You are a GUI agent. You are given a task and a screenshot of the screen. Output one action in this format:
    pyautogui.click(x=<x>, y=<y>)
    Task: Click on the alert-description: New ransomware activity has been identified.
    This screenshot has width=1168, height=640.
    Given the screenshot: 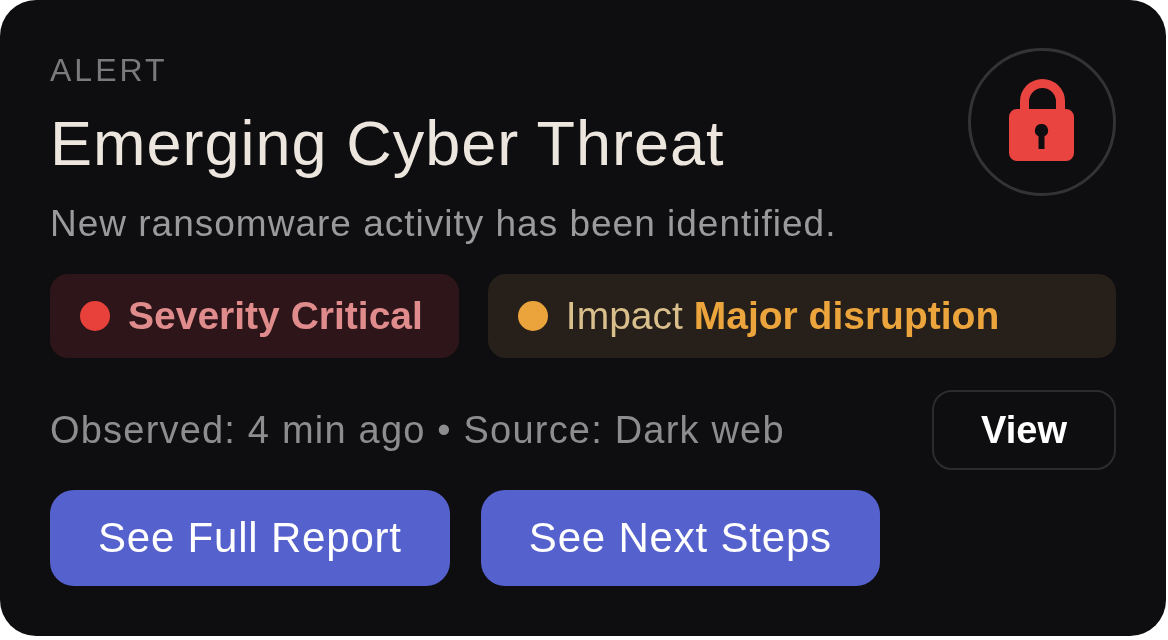 What is the action you would take?
    pyautogui.click(x=443, y=224)
    